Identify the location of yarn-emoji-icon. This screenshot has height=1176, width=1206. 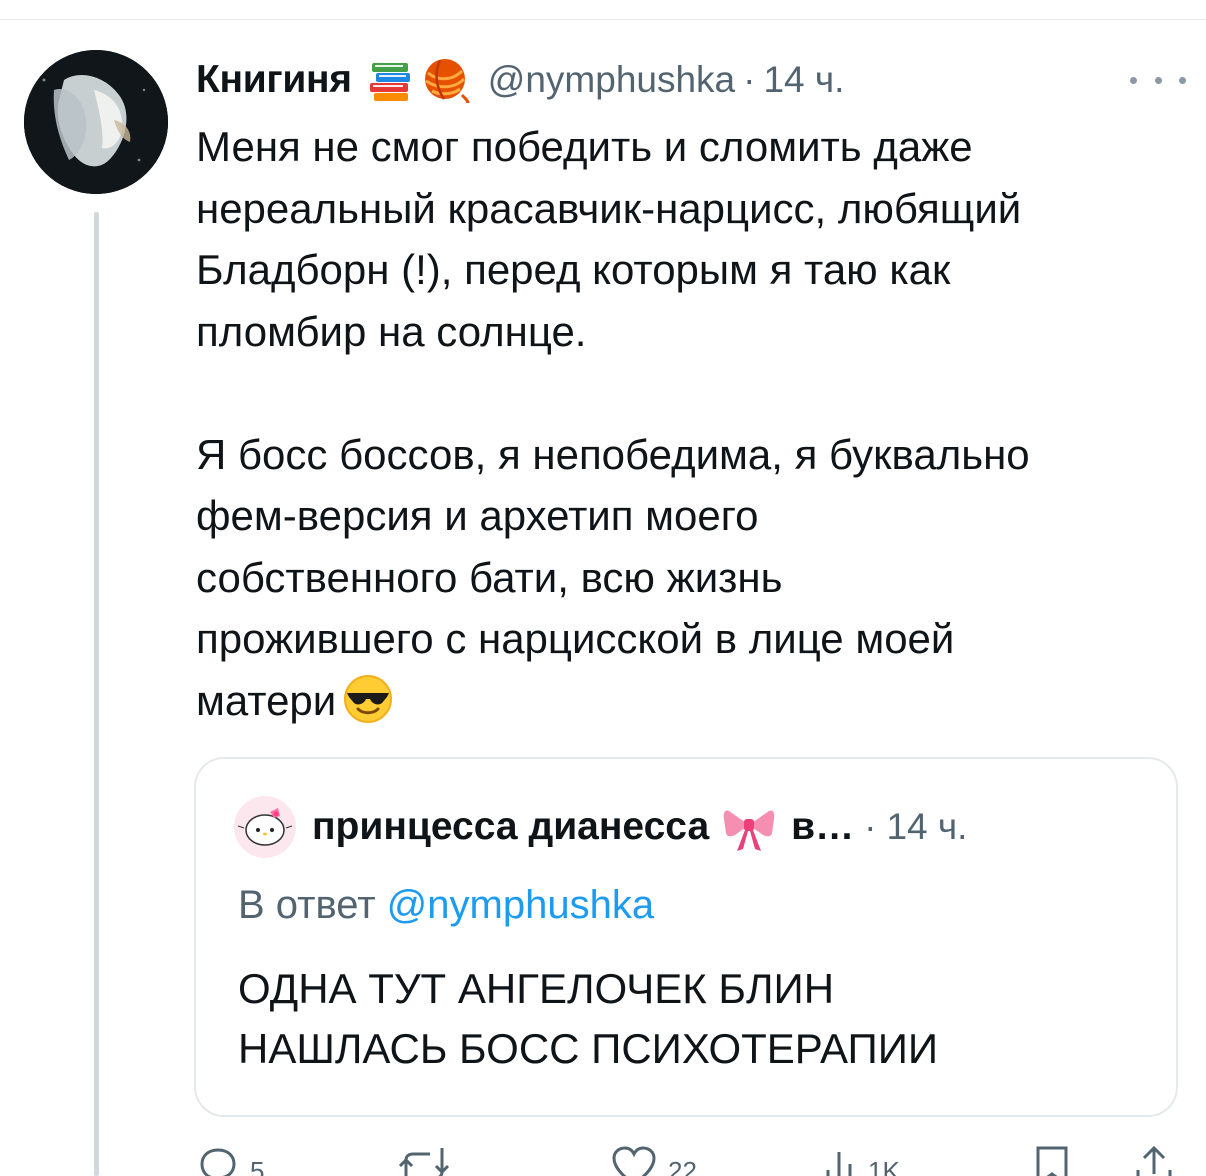
(445, 80).